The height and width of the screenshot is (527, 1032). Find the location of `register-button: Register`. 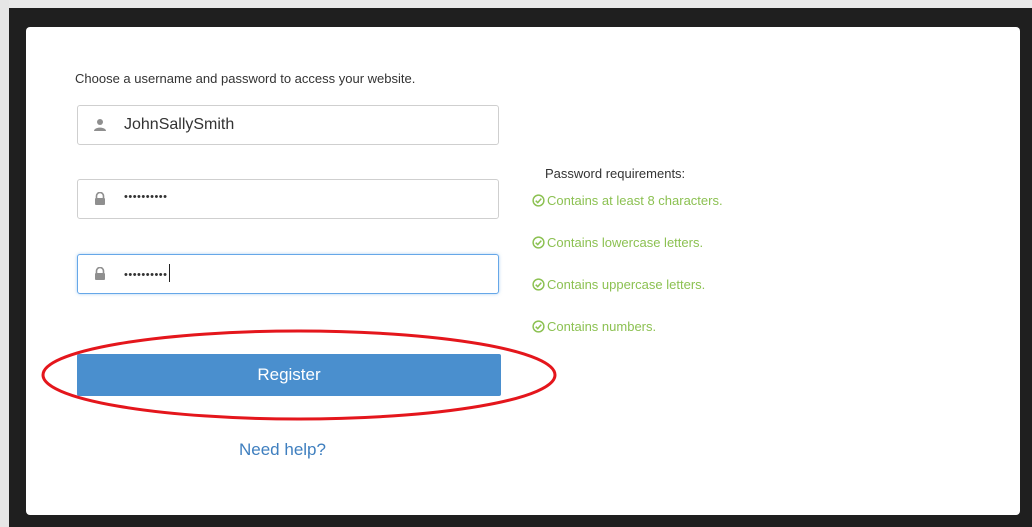

register-button: Register is located at coordinates (289, 375).